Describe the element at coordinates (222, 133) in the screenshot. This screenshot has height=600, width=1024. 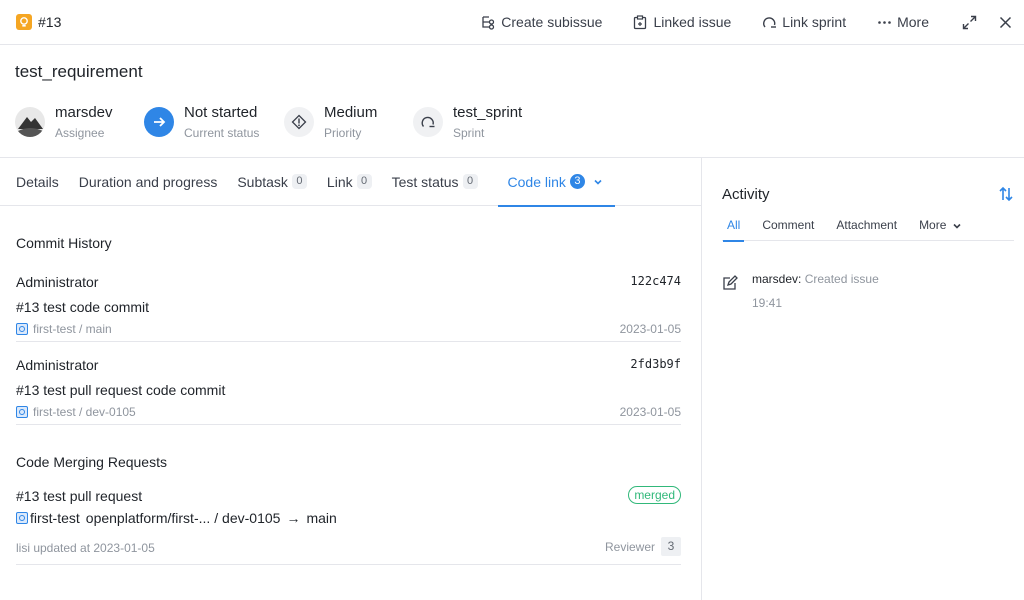
I see `status-label: Current status` at that location.